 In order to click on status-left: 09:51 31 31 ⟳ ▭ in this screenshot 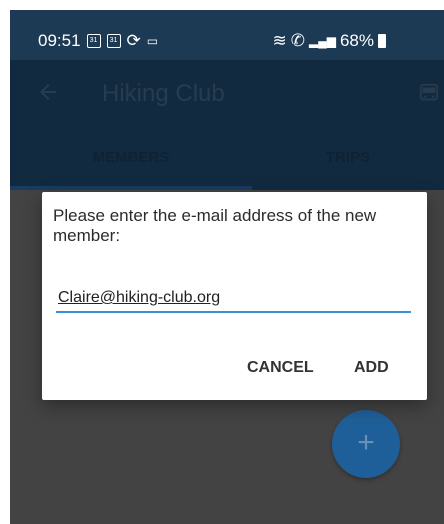, I will do `click(98, 41)`.